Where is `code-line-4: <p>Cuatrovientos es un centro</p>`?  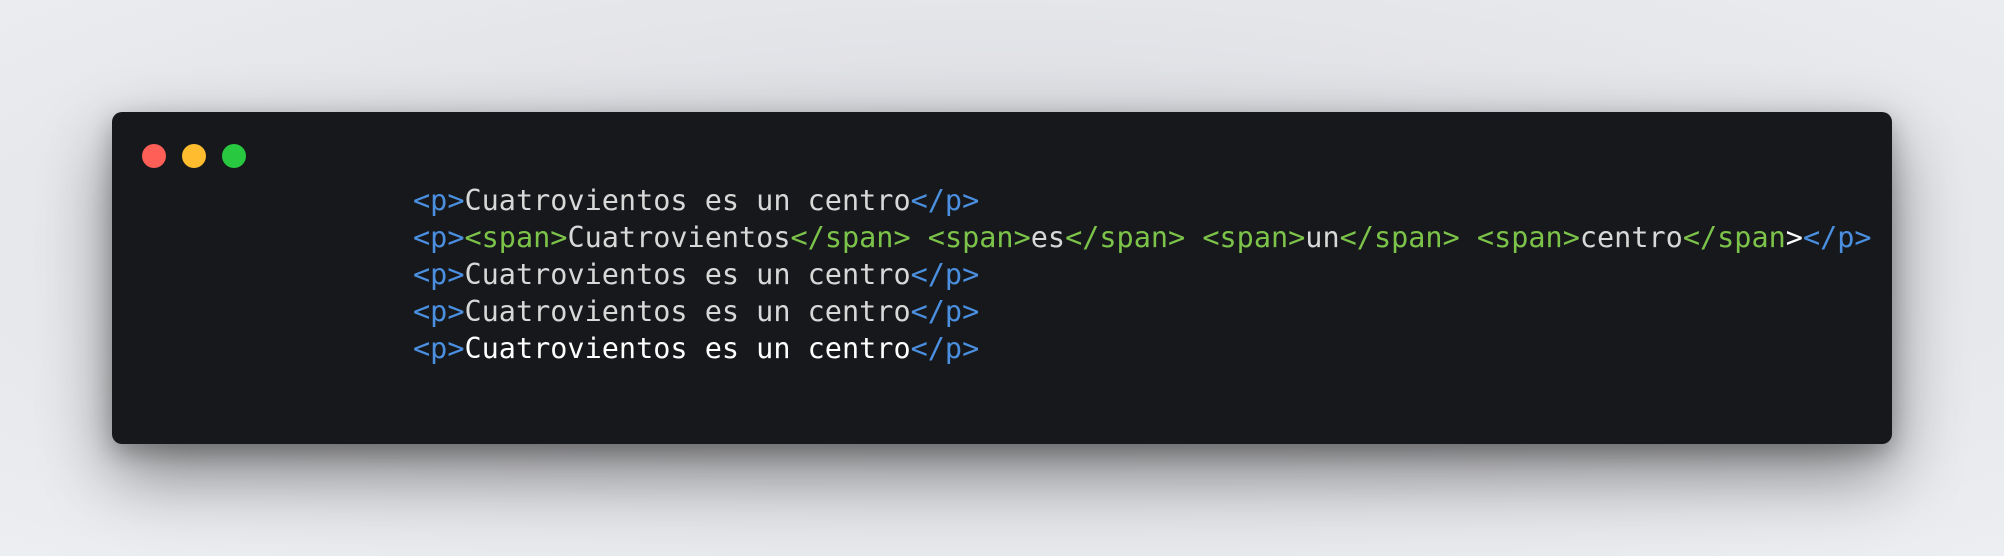 code-line-4: <p>Cuatrovientos es un centro</p> is located at coordinates (1142, 311).